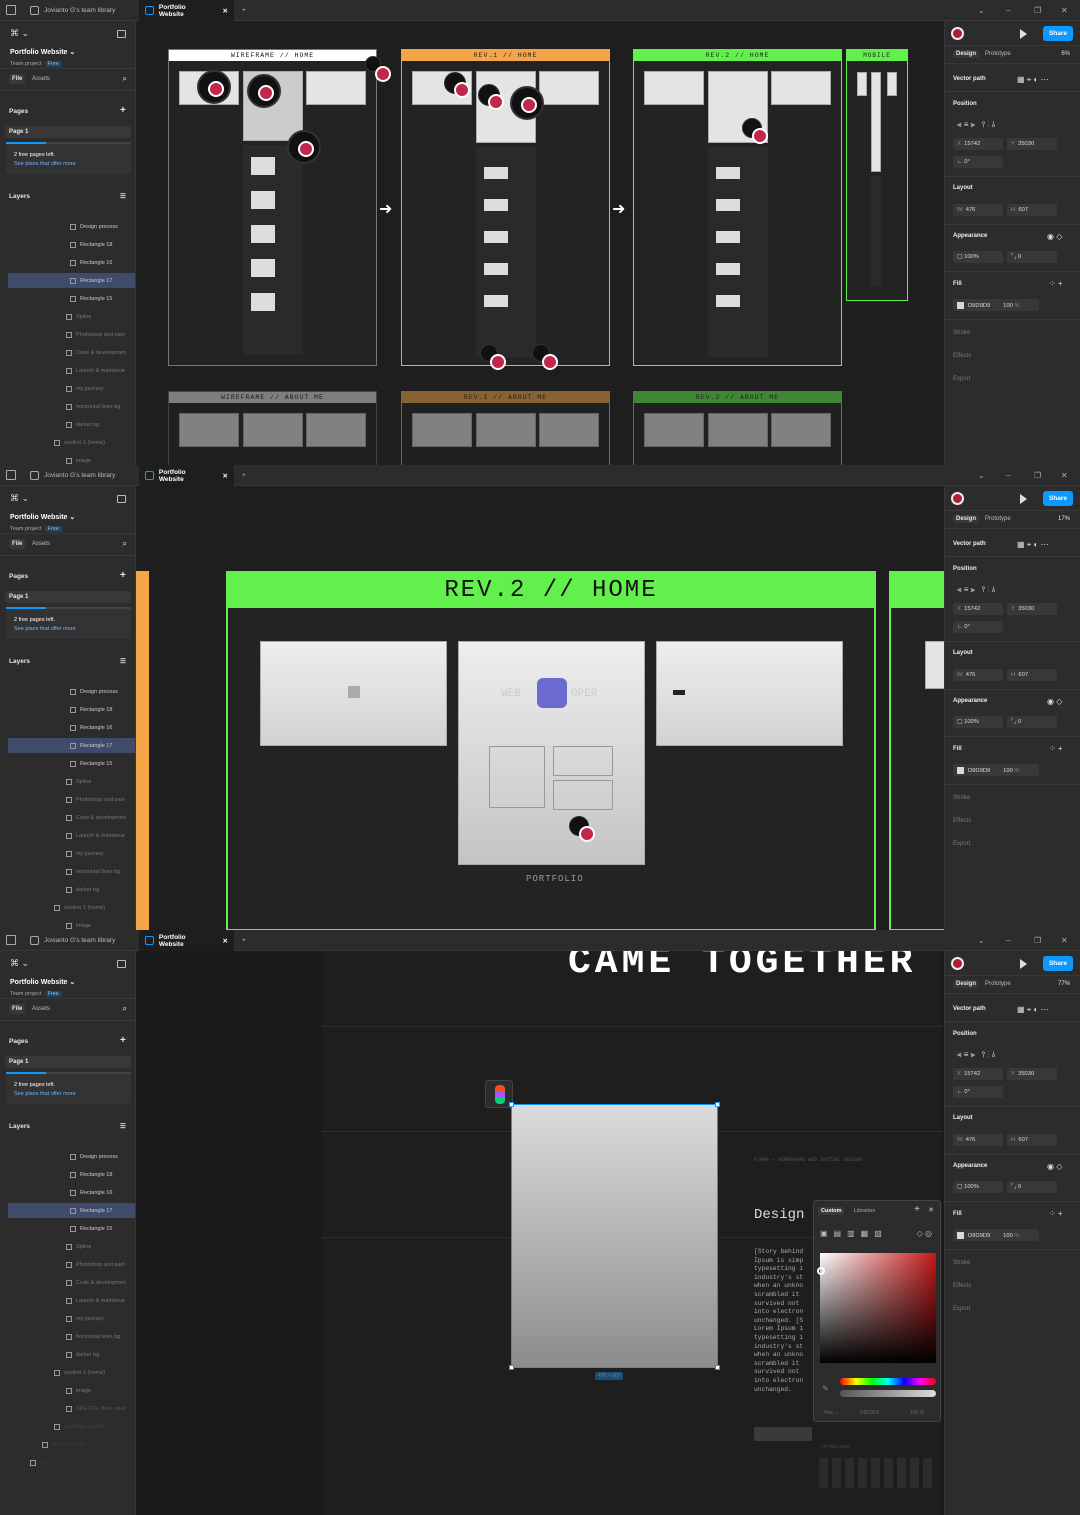 Image resolution: width=1080 pixels, height=1515 pixels. I want to click on zoom-level: 77%, so click(1064, 984).